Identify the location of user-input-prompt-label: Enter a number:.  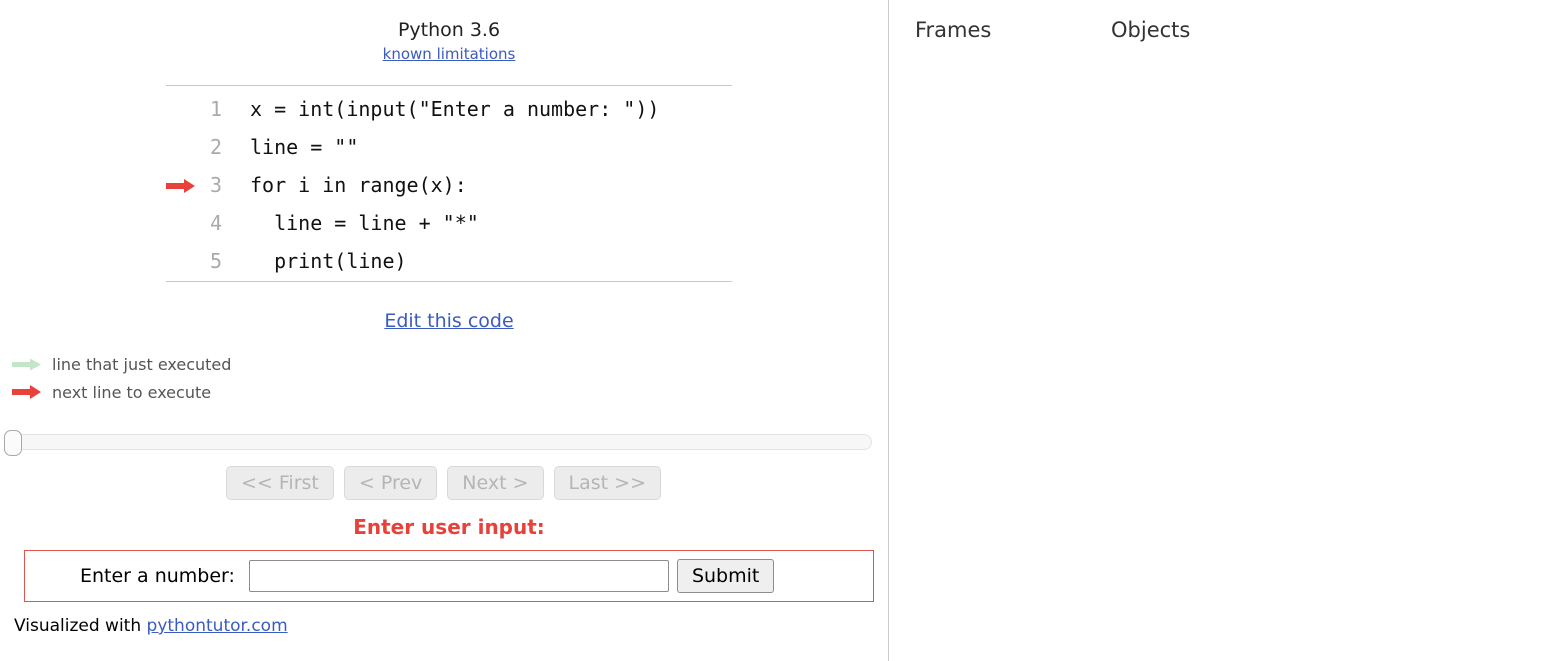
(157, 576).